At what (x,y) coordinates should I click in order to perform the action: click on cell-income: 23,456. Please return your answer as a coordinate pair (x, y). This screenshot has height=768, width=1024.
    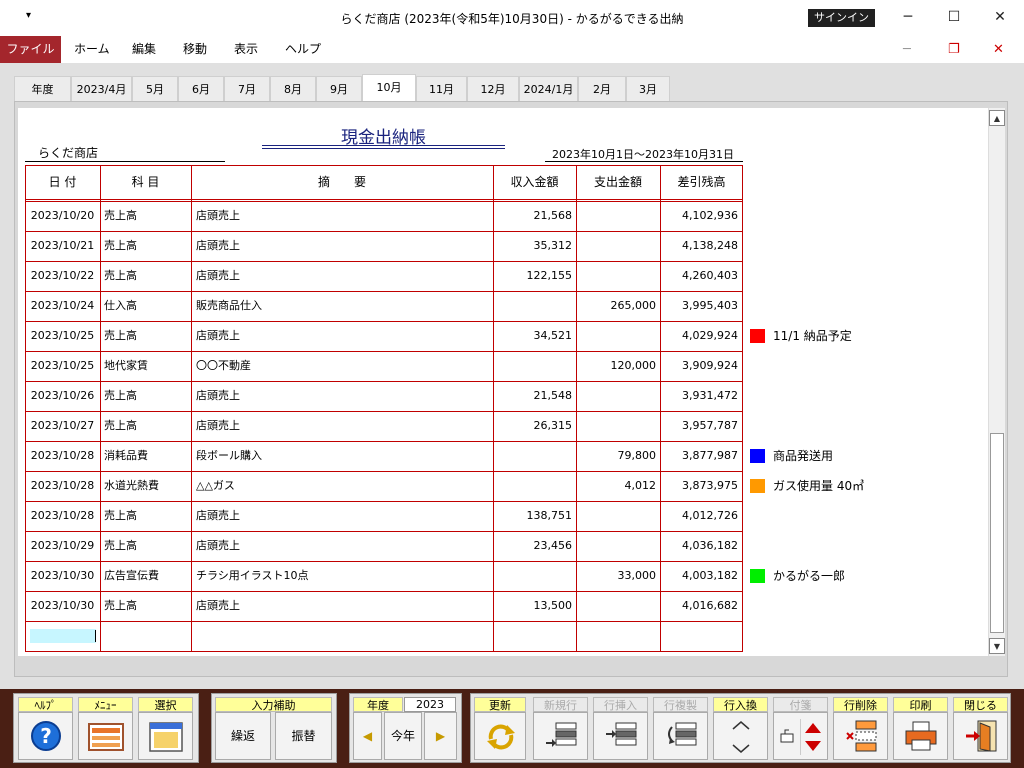
    Looking at the image, I should click on (533, 546).